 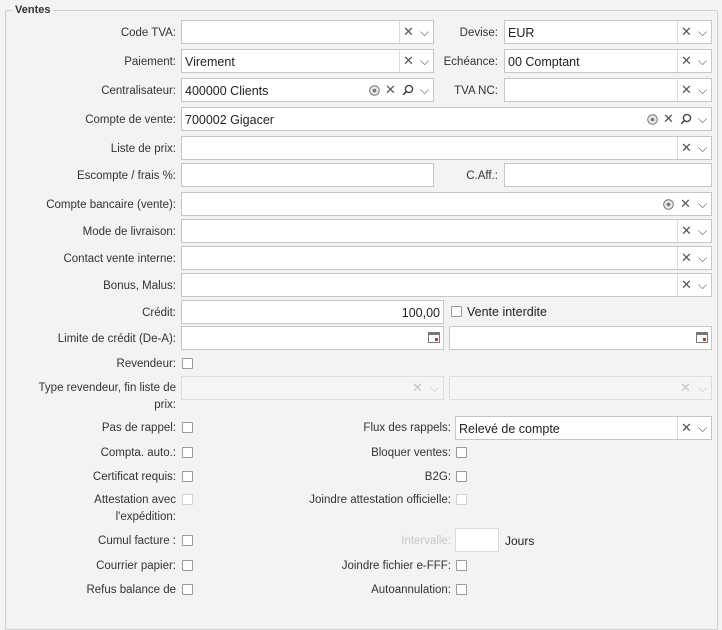 I want to click on escompte-label: Escompte / frais %:, so click(x=126, y=176).